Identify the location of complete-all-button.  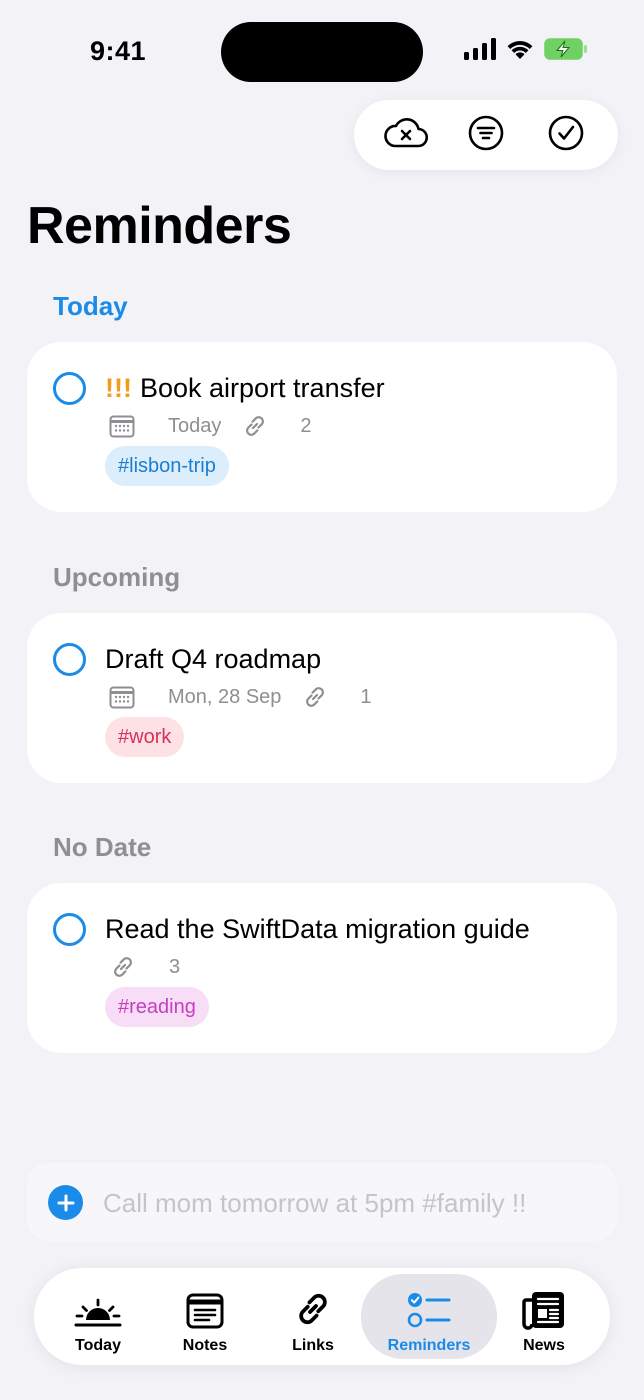
(566, 135).